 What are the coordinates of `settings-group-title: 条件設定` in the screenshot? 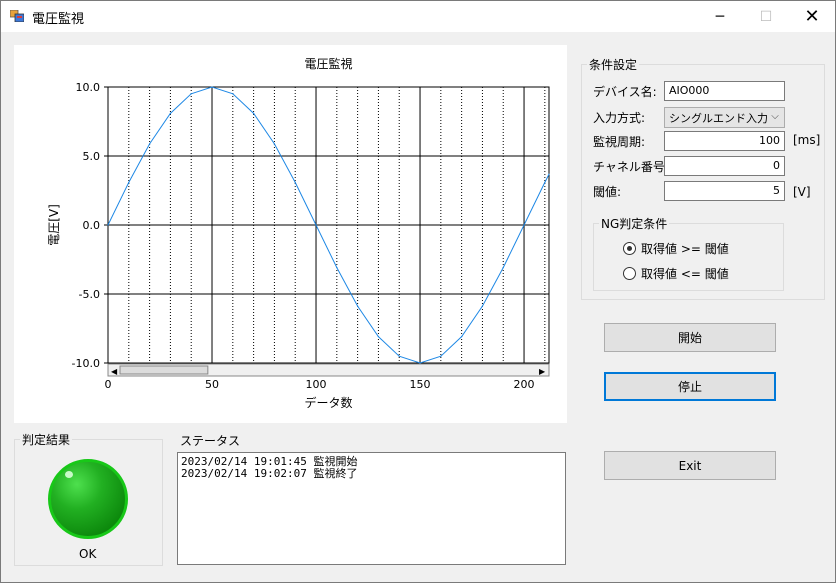 It's located at (613, 64).